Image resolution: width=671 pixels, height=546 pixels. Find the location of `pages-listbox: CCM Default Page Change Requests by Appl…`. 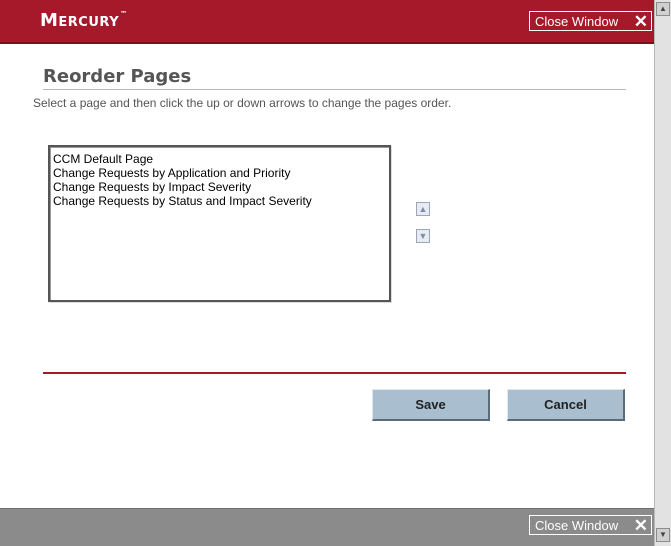

pages-listbox: CCM Default Page Change Requests by Appl… is located at coordinates (219, 223).